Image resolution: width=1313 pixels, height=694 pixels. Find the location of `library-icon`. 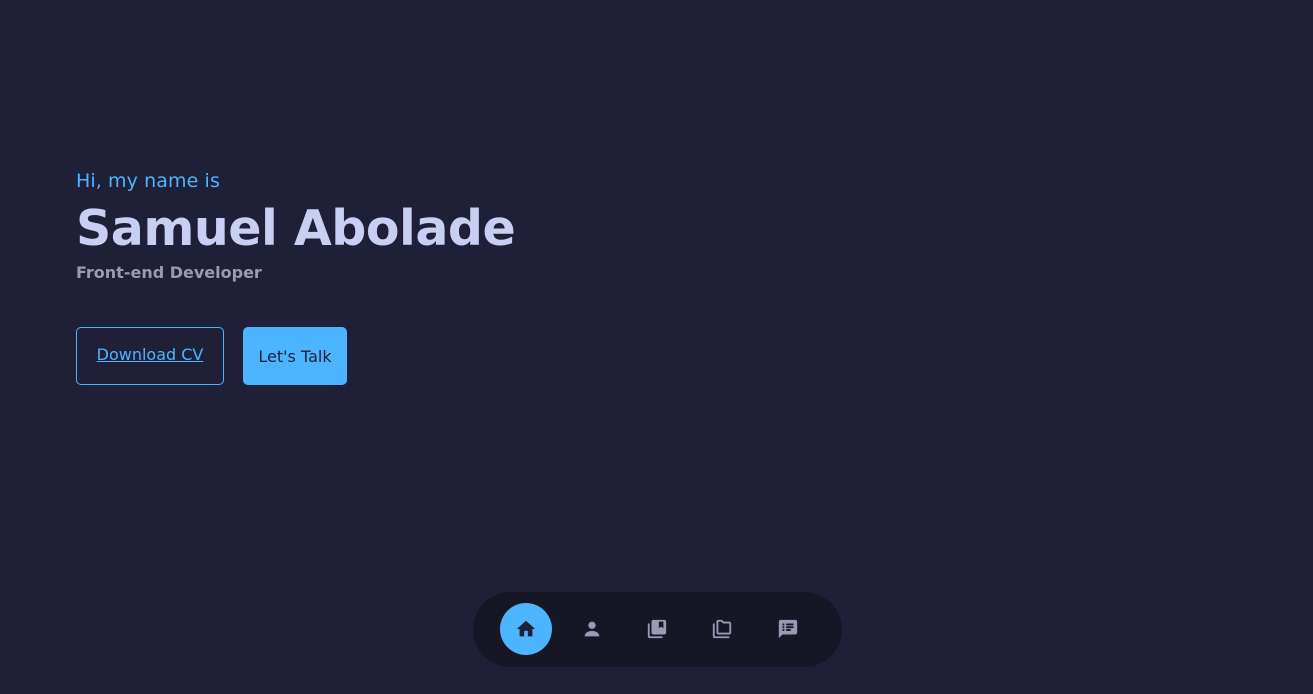

library-icon is located at coordinates (657, 629).